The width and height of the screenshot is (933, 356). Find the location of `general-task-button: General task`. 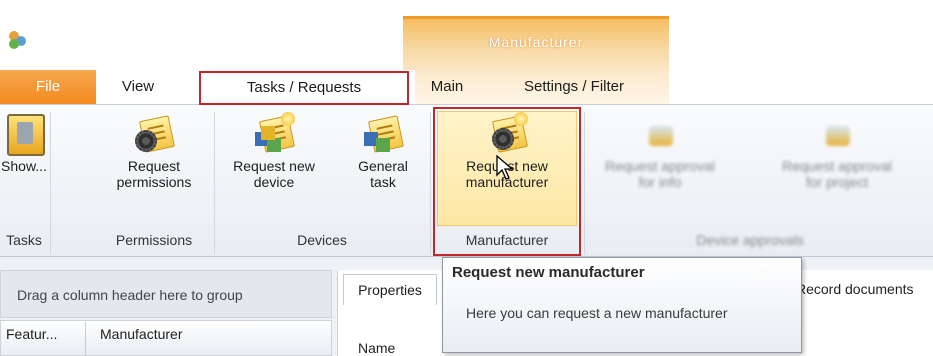

general-task-button: General task is located at coordinates (383, 151).